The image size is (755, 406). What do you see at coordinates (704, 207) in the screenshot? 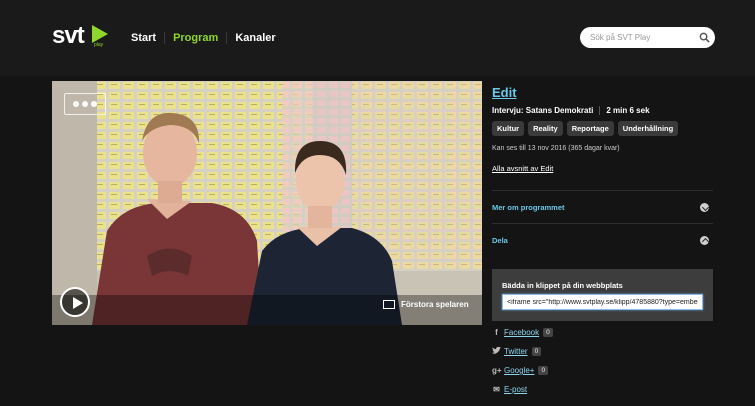
I see `chevron-down-icon` at bounding box center [704, 207].